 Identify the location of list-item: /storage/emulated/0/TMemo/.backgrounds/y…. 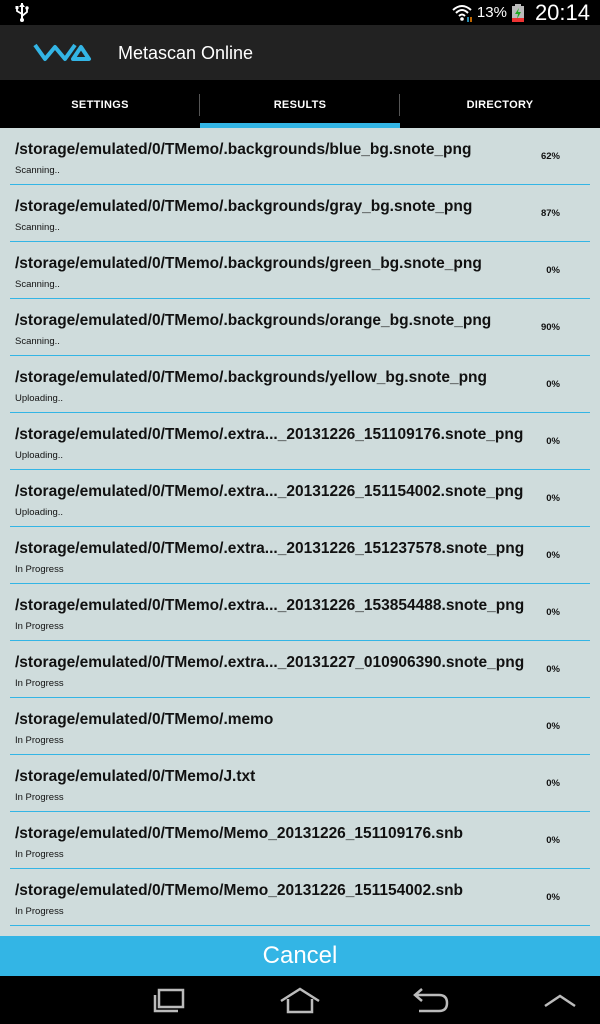
(300, 384).